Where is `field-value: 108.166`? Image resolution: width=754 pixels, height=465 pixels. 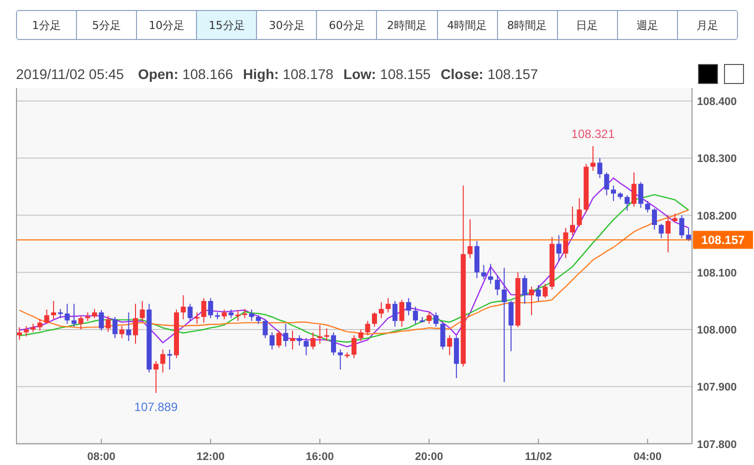 field-value: 108.166 is located at coordinates (208, 74).